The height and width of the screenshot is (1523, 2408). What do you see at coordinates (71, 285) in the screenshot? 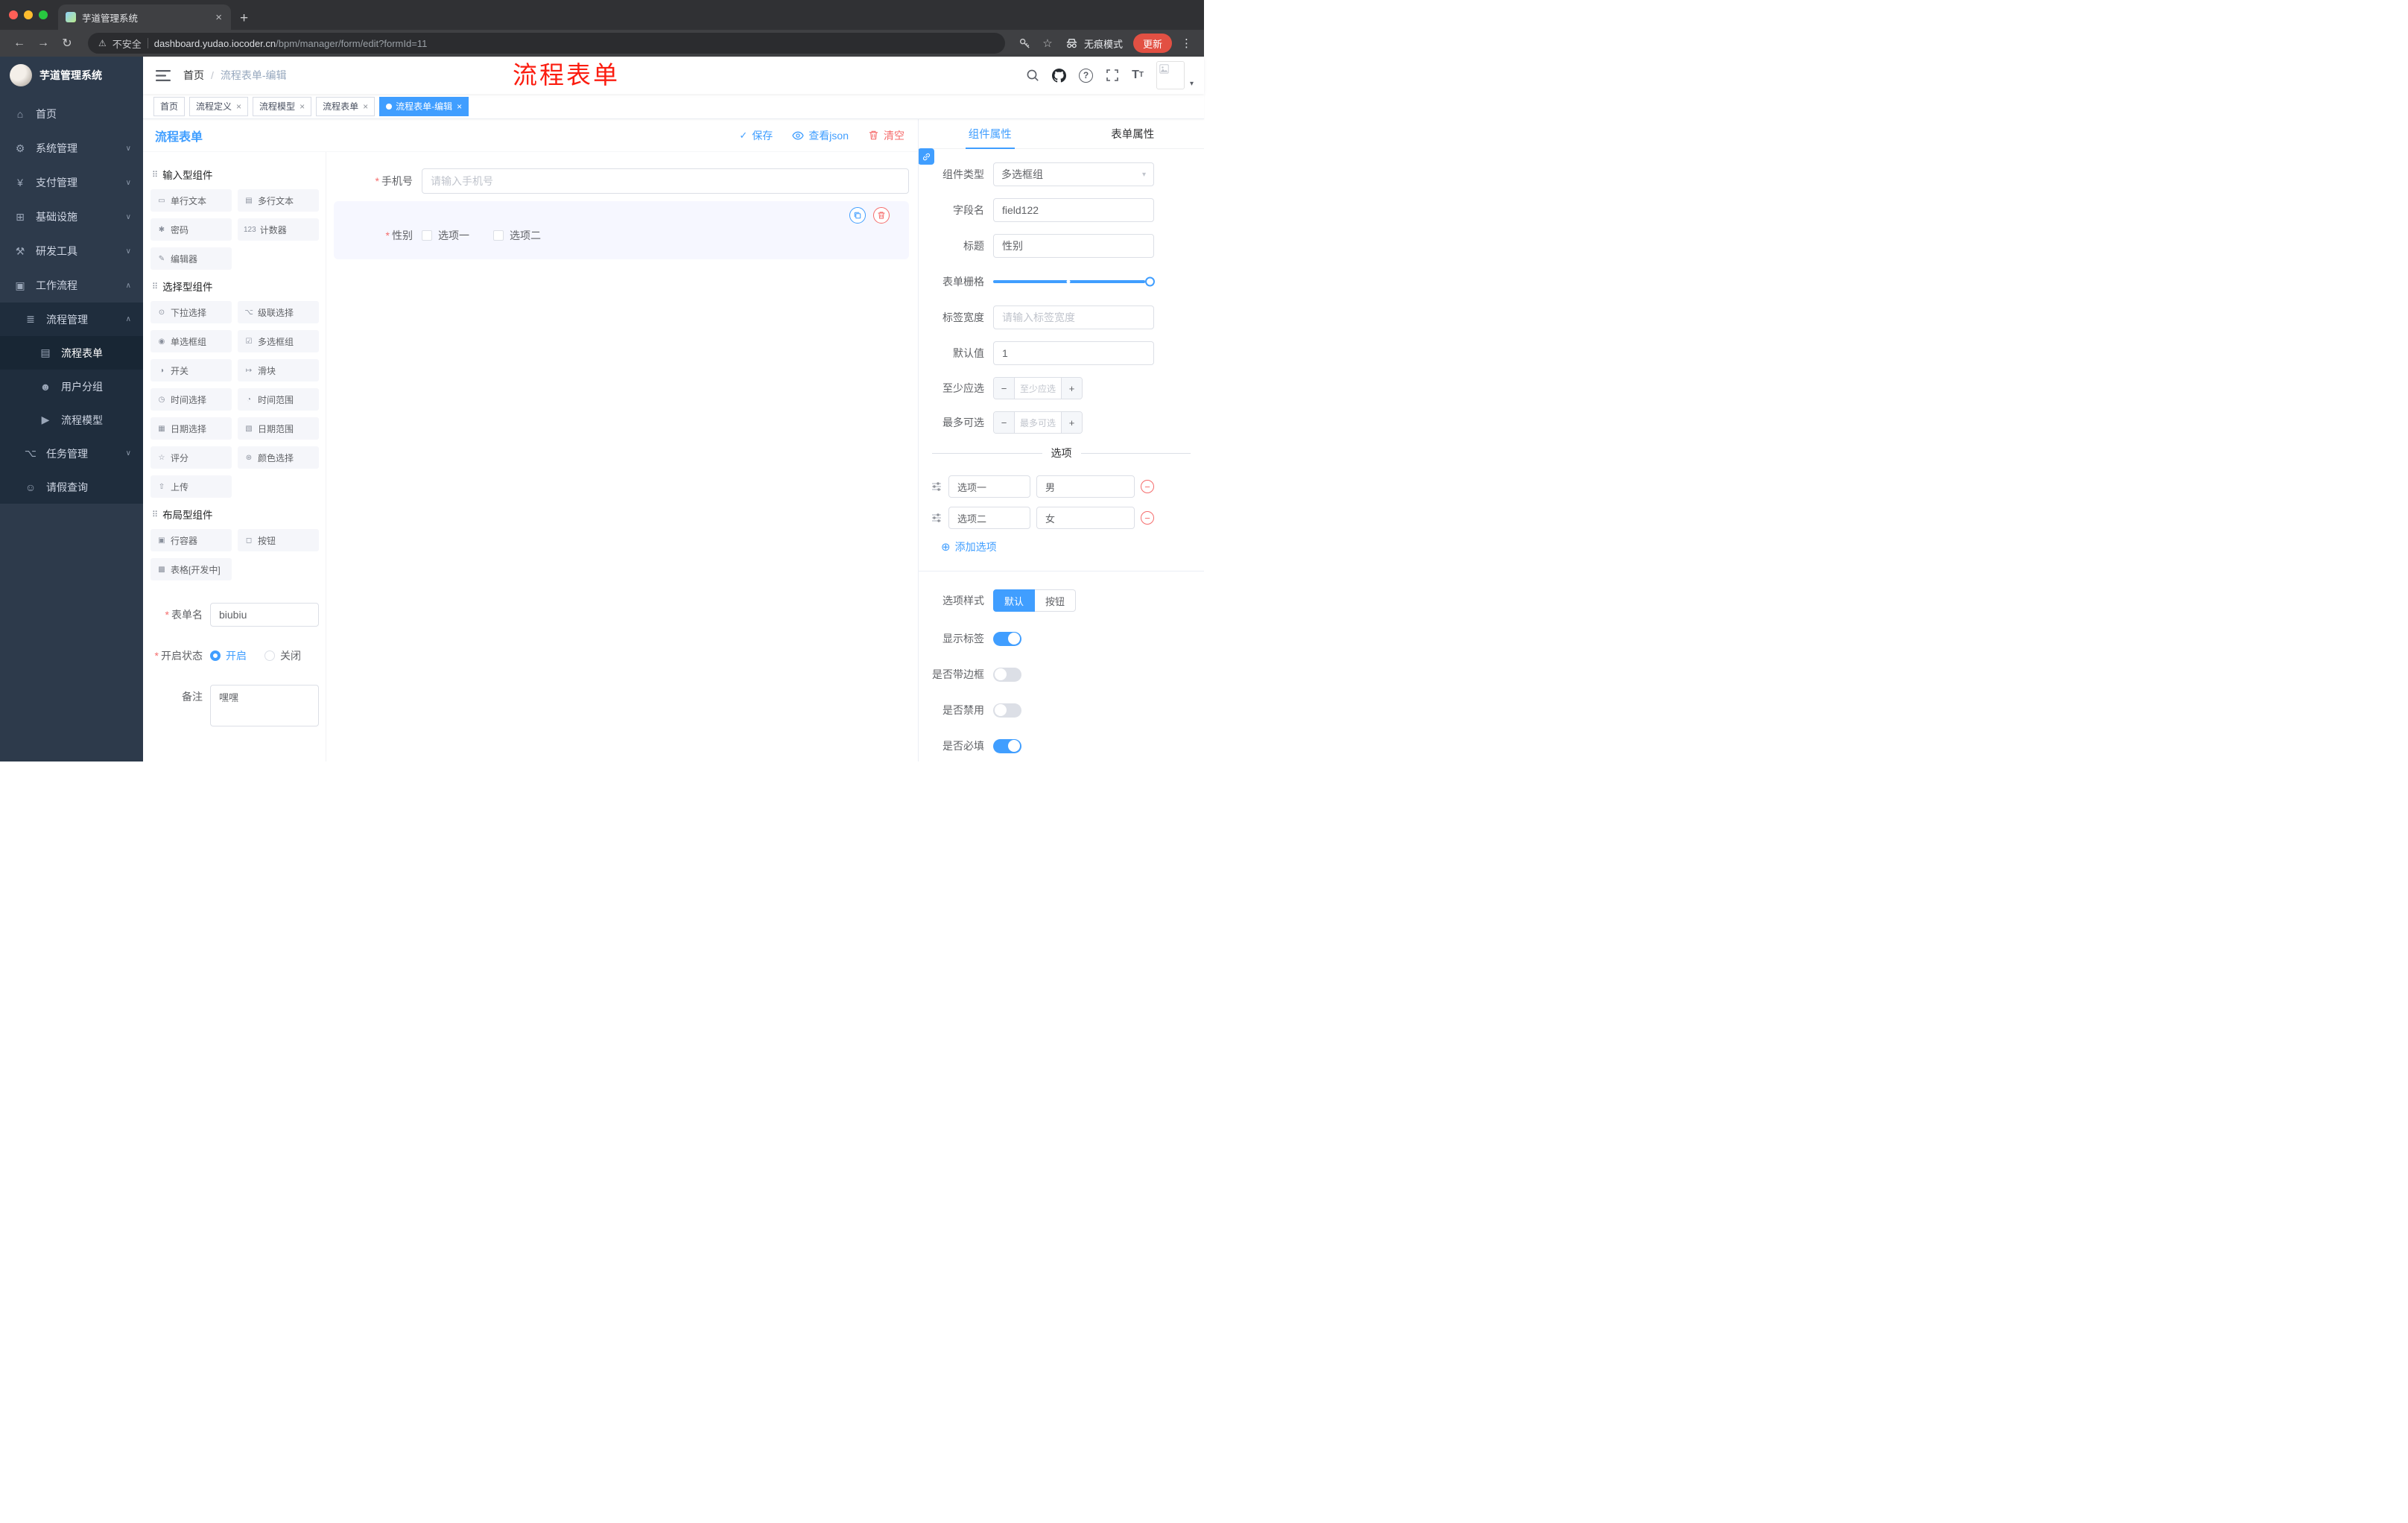
I see `sidebar-item-workflow: ▣ 工作流程 ∧` at bounding box center [71, 285].